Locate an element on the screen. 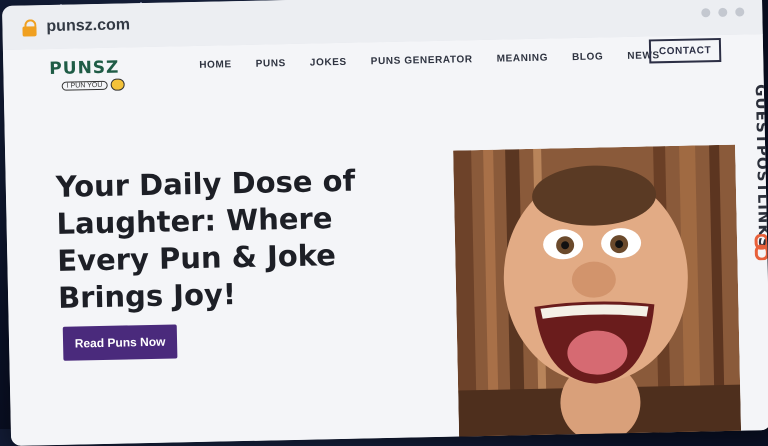 The image size is (768, 446). logo-tagline: I PUN YOU is located at coordinates (93, 84).